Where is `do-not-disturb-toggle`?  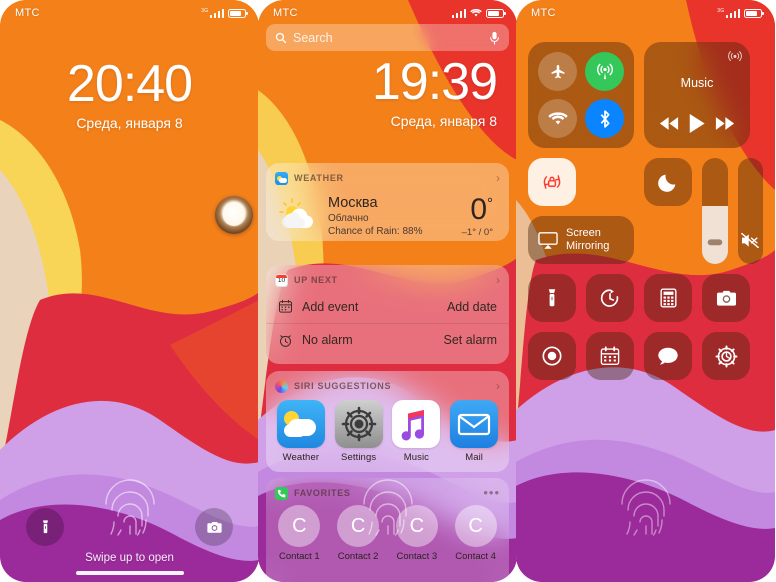
do-not-disturb-toggle is located at coordinates (668, 182).